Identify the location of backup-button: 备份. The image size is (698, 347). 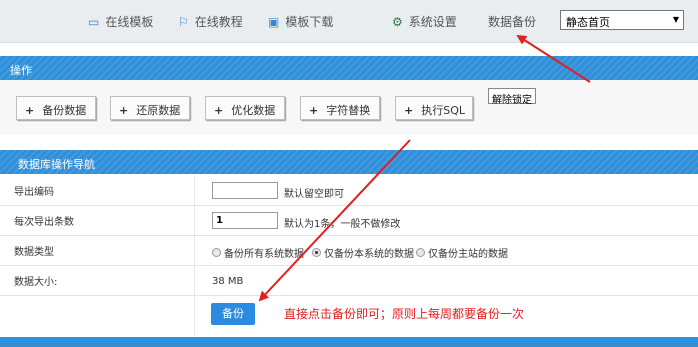
(233, 314).